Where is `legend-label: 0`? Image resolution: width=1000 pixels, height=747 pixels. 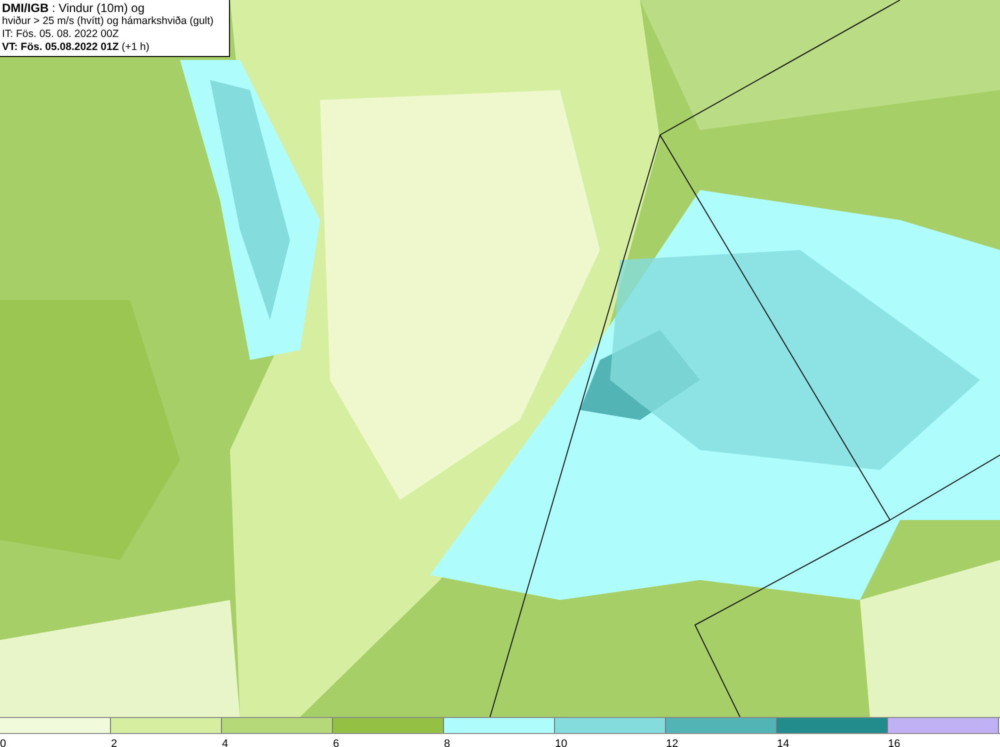 legend-label: 0 is located at coordinates (3, 742).